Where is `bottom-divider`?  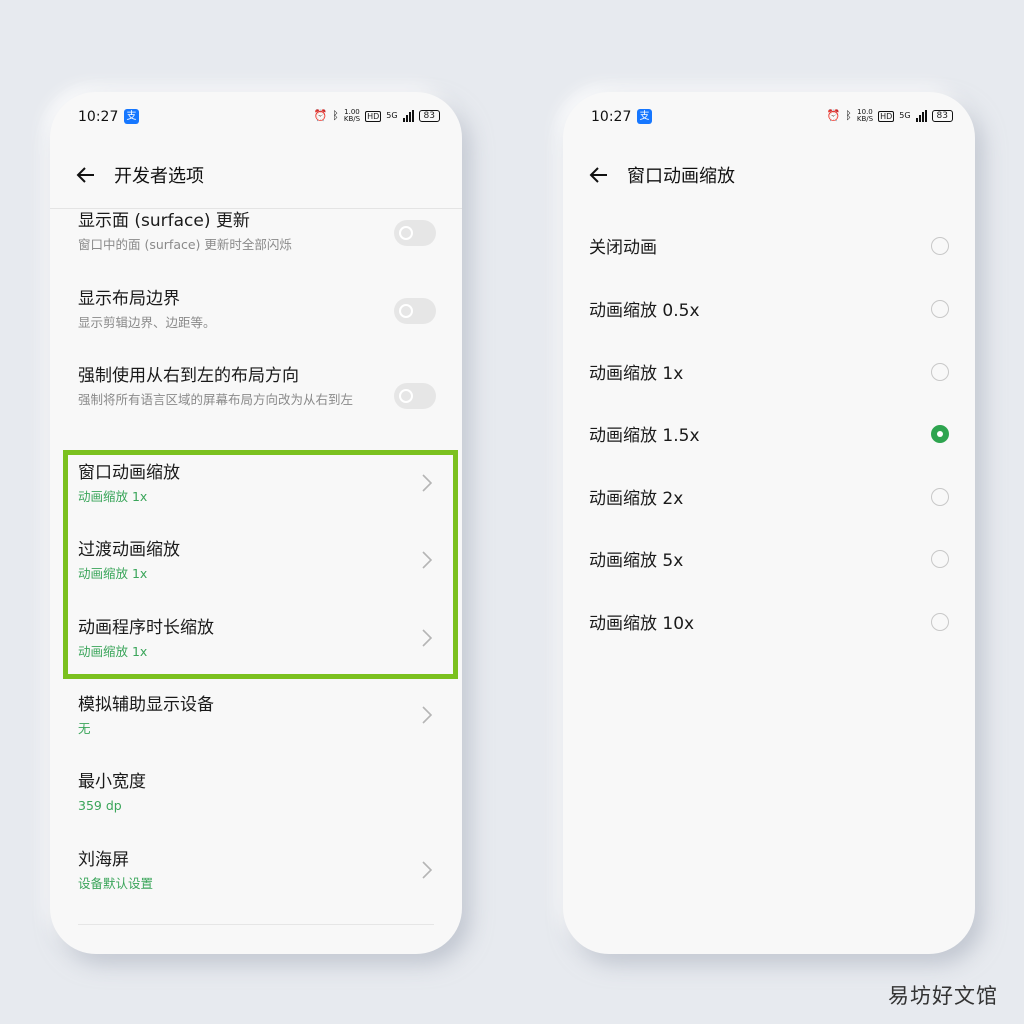
bottom-divider is located at coordinates (256, 924).